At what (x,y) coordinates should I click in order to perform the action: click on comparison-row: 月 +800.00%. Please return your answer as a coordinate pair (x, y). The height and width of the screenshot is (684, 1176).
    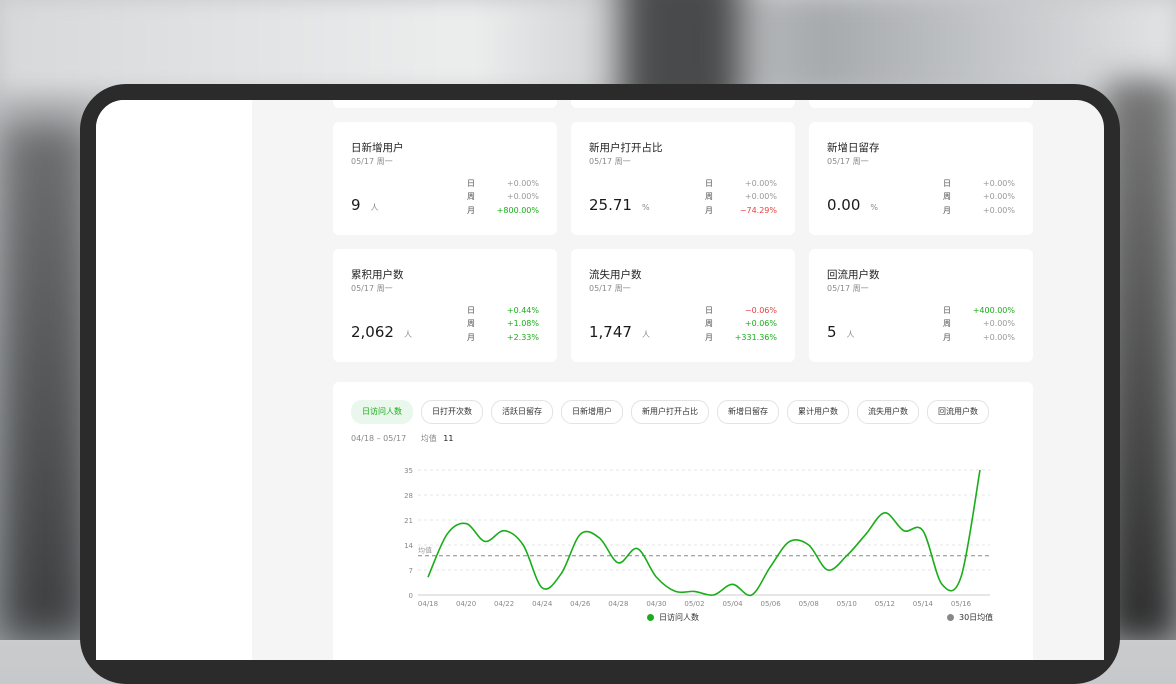
    Looking at the image, I should click on (503, 210).